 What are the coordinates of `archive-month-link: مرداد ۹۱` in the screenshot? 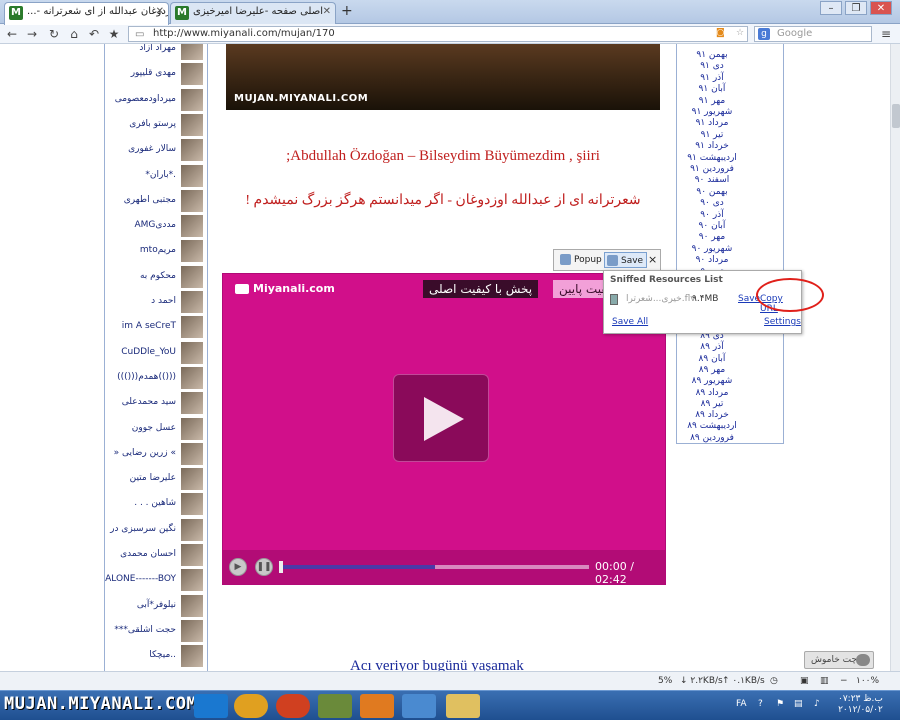 It's located at (712, 123).